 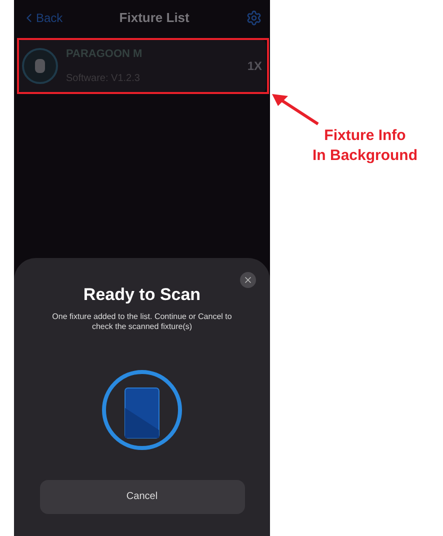 What do you see at coordinates (40, 66) in the screenshot?
I see `fixture-icon` at bounding box center [40, 66].